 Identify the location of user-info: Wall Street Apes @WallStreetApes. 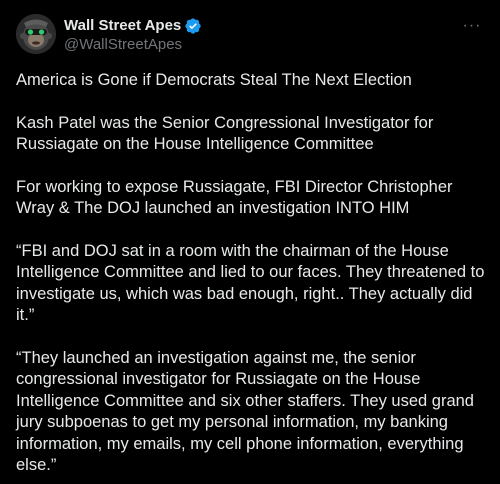
(133, 35).